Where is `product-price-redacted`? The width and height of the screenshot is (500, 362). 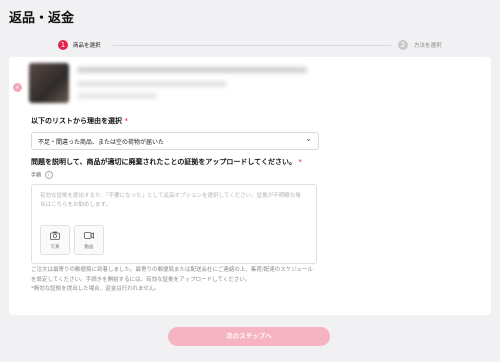
product-price-redacted is located at coordinates (117, 96).